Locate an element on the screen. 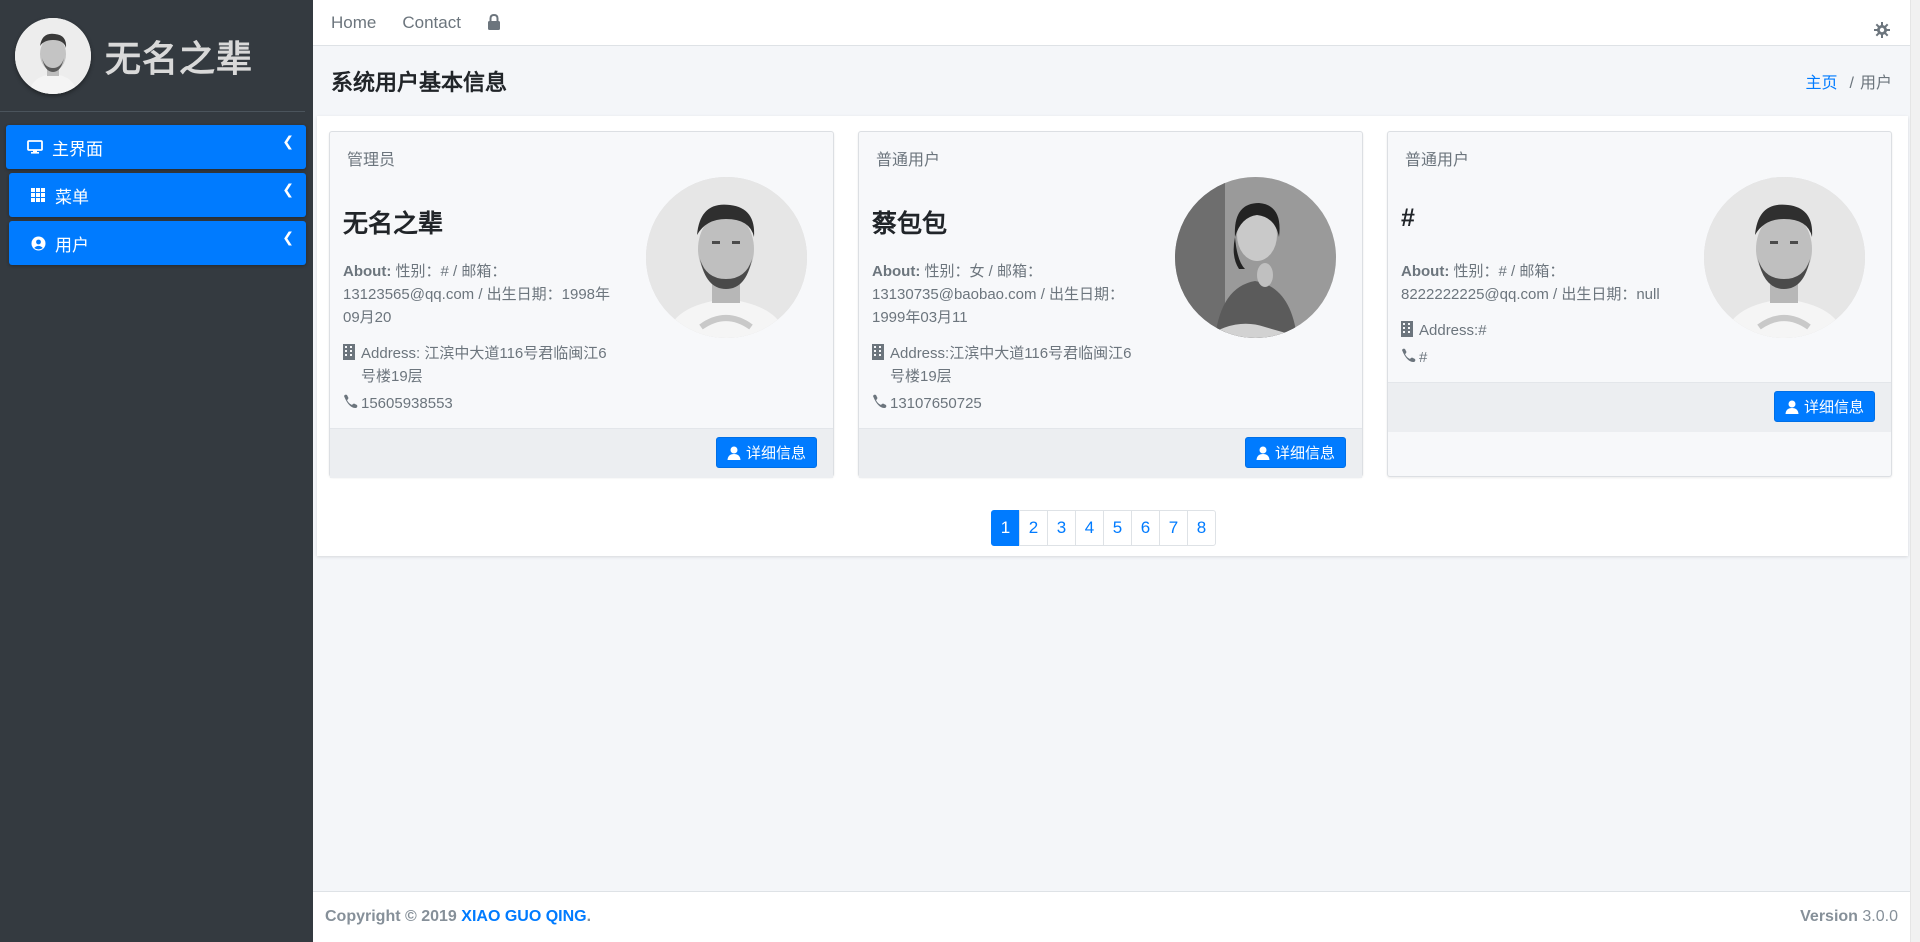  user-address: Address:江滨中大道116号君临闽江6 号楼19层 is located at coordinates (1017, 365).